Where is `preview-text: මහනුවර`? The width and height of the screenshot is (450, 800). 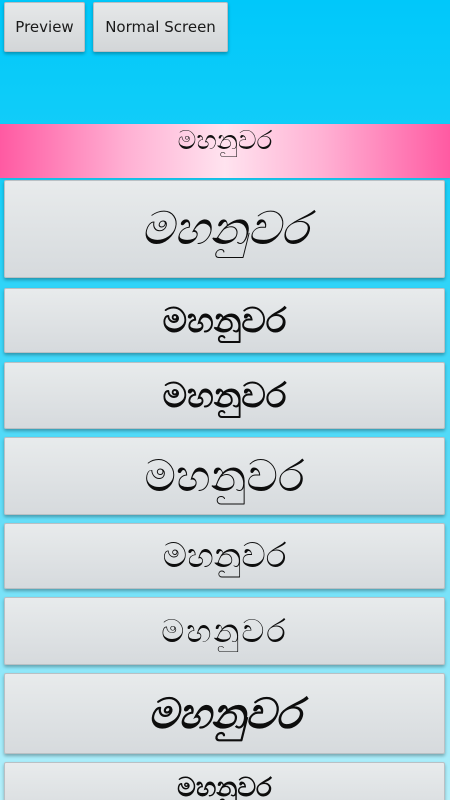
preview-text: මහනුවර is located at coordinates (225, 141).